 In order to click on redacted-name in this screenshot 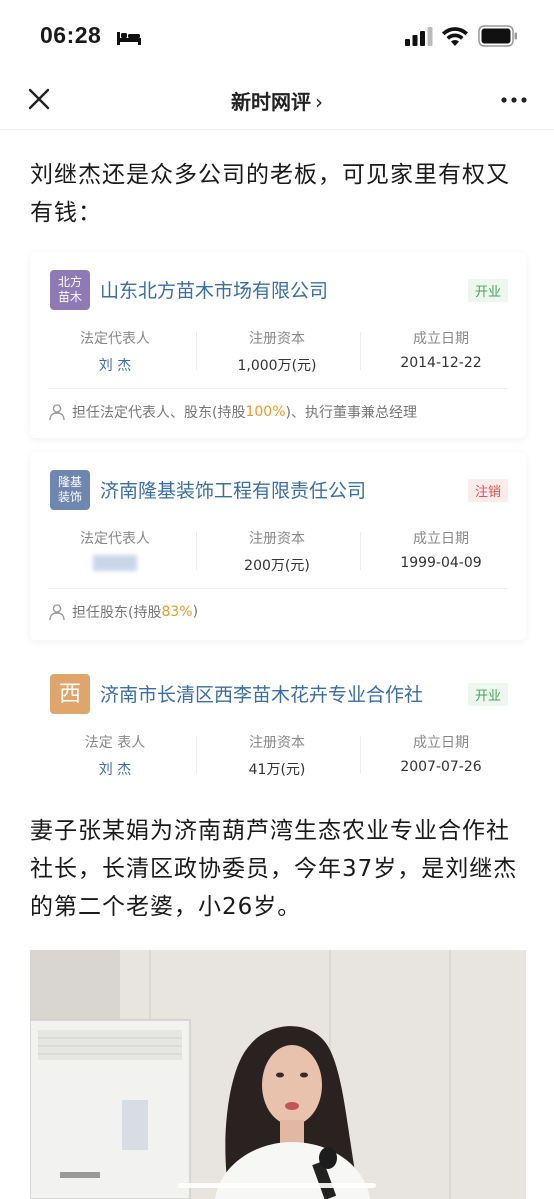, I will do `click(115, 563)`.